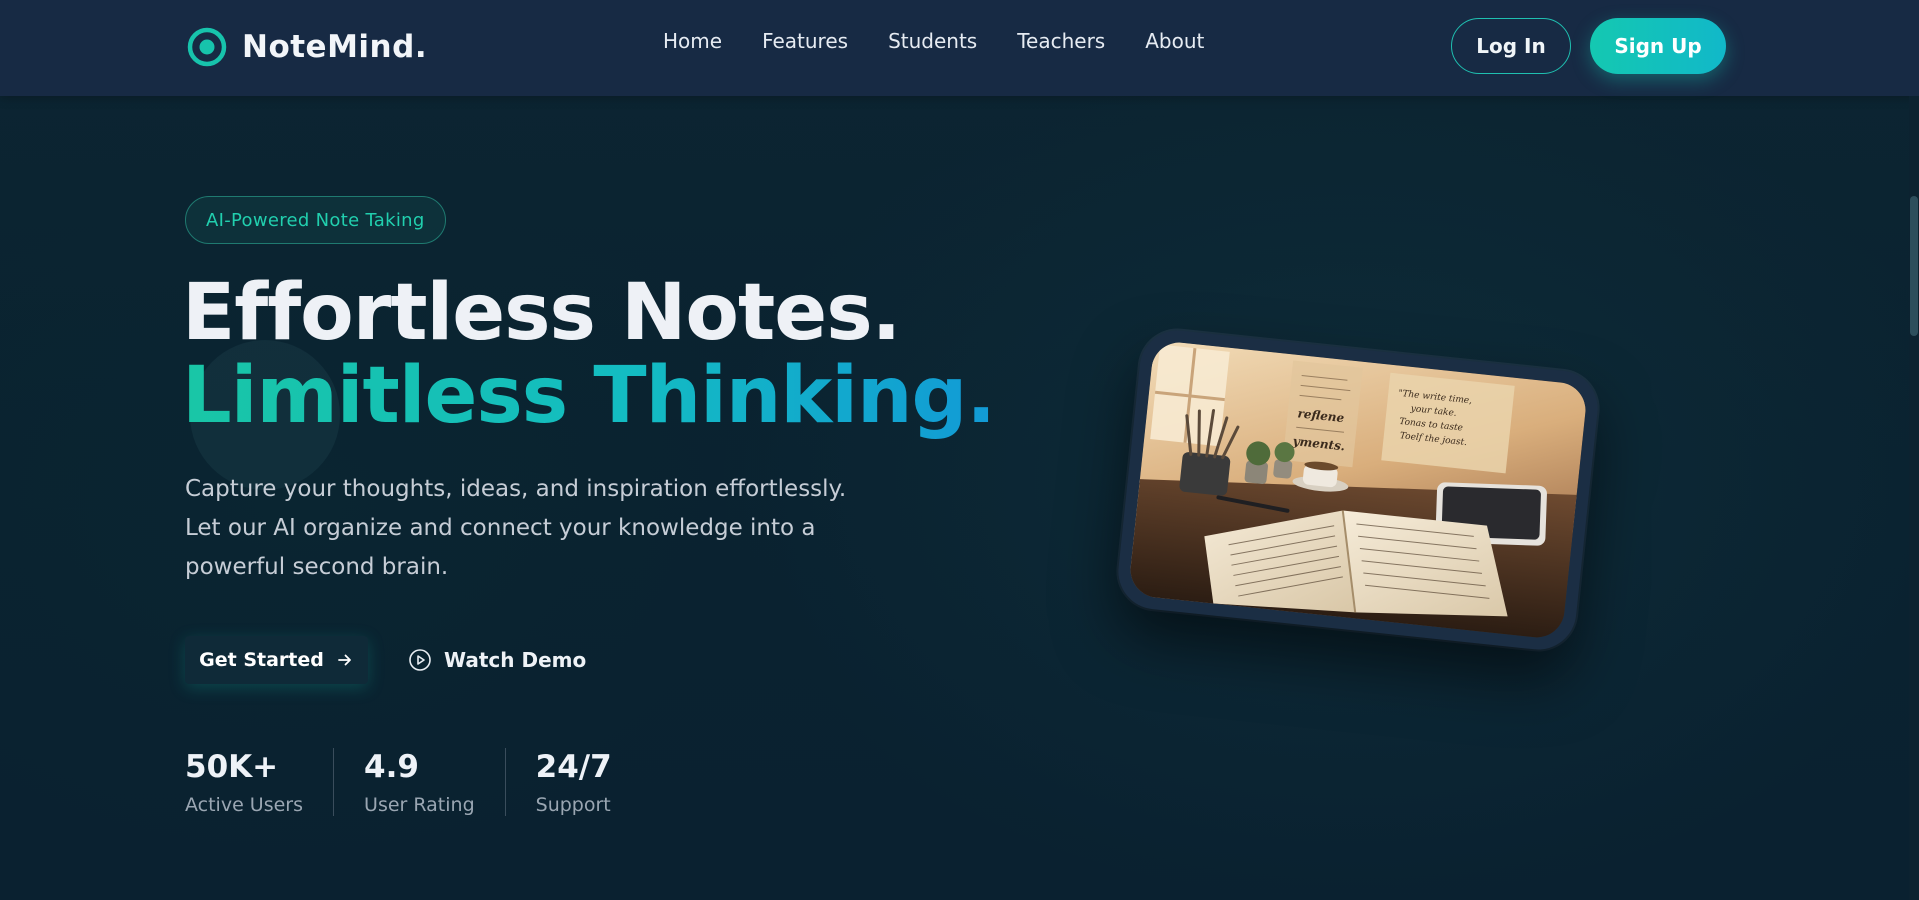  Describe the element at coordinates (419, 805) in the screenshot. I see `stat-label: User Rating` at that location.